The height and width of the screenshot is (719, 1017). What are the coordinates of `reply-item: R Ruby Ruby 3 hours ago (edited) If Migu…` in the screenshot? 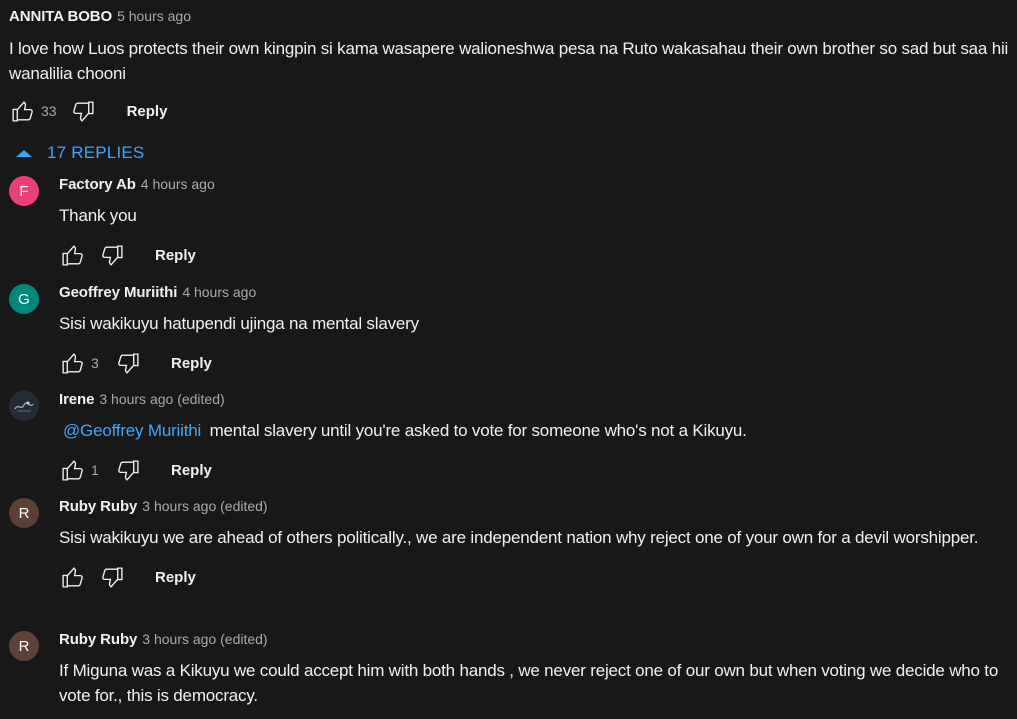 It's located at (511, 675).